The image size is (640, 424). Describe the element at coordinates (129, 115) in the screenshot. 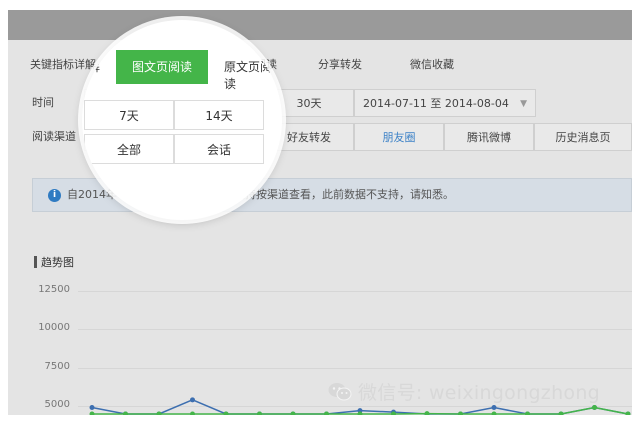

I see `mag-time-option-7d: 7天` at that location.